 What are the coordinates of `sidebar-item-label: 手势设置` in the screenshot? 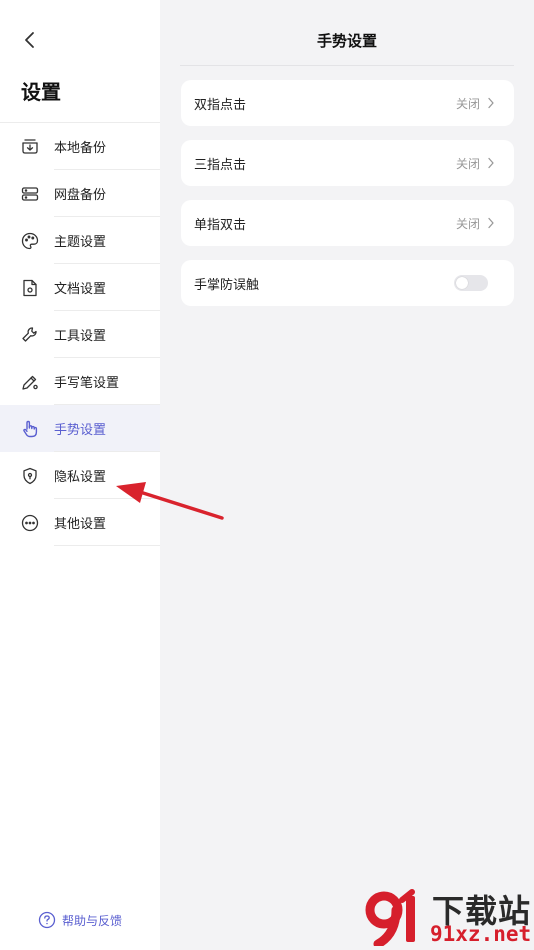 It's located at (80, 430).